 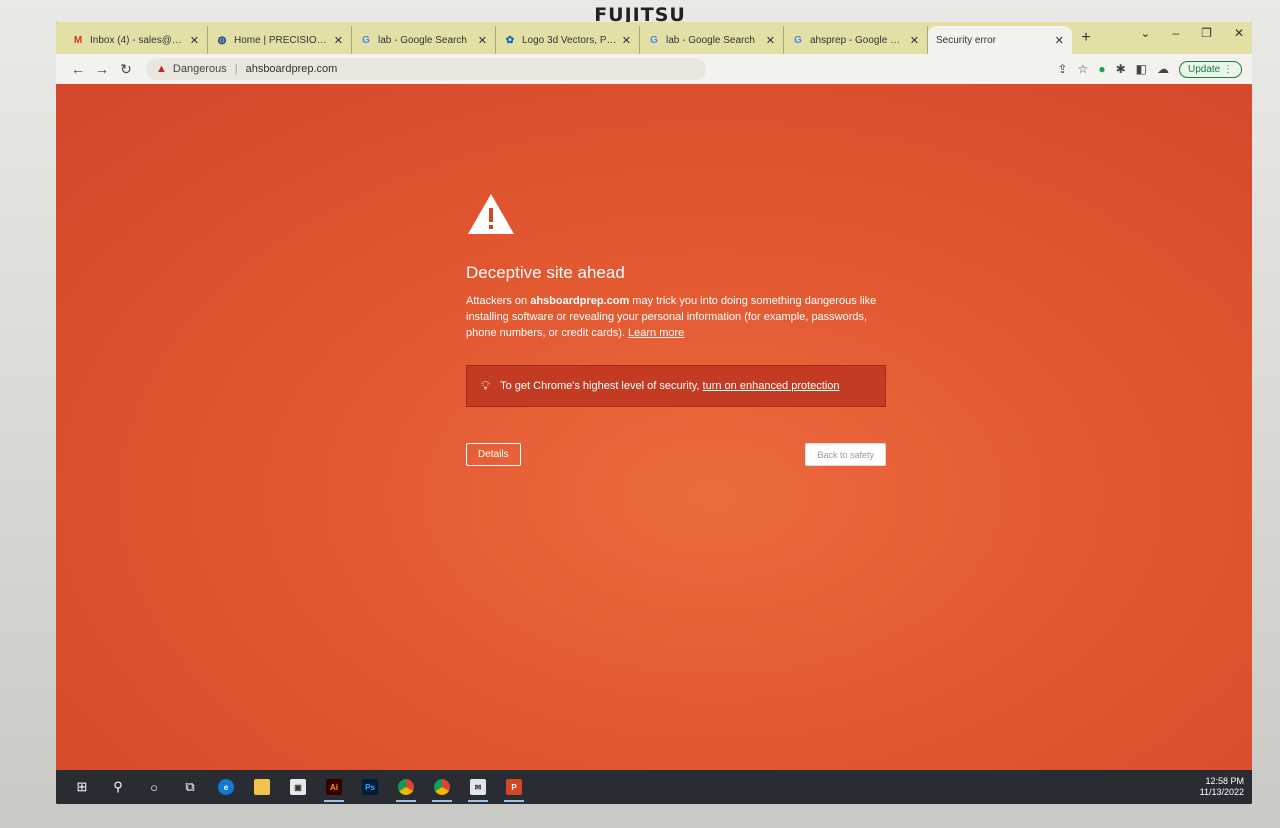 What do you see at coordinates (442, 787) in the screenshot?
I see `chrome-profile-icon` at bounding box center [442, 787].